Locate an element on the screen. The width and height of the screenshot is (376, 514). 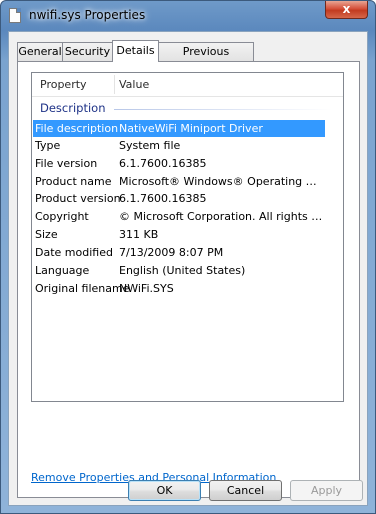
close-icon: x is located at coordinates (346, 9).